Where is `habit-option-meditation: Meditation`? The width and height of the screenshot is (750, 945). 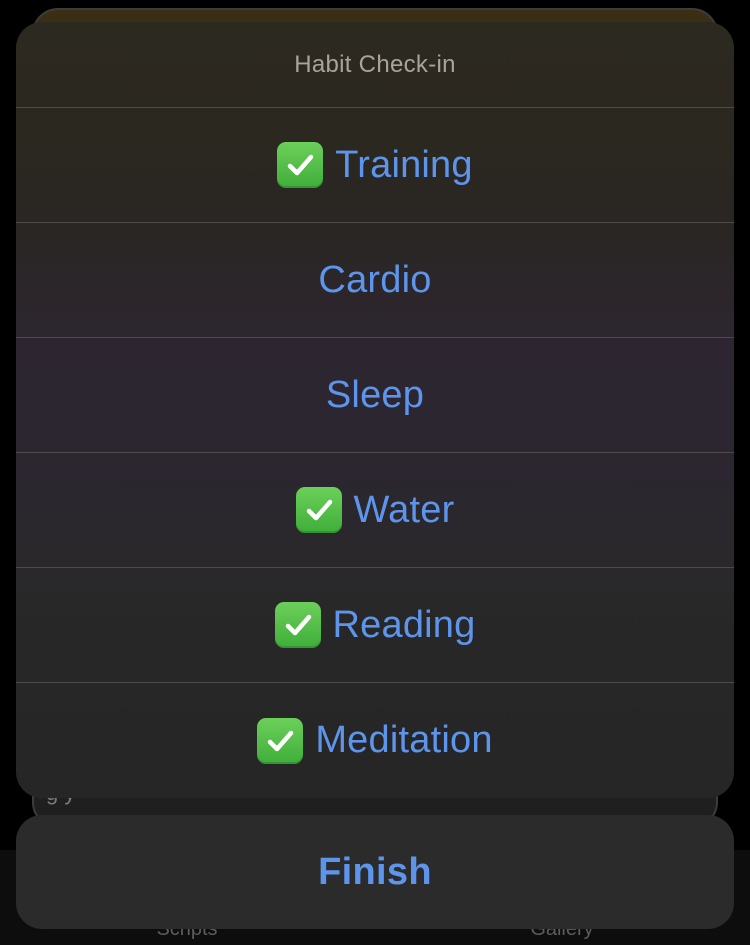 habit-option-meditation: Meditation is located at coordinates (375, 740).